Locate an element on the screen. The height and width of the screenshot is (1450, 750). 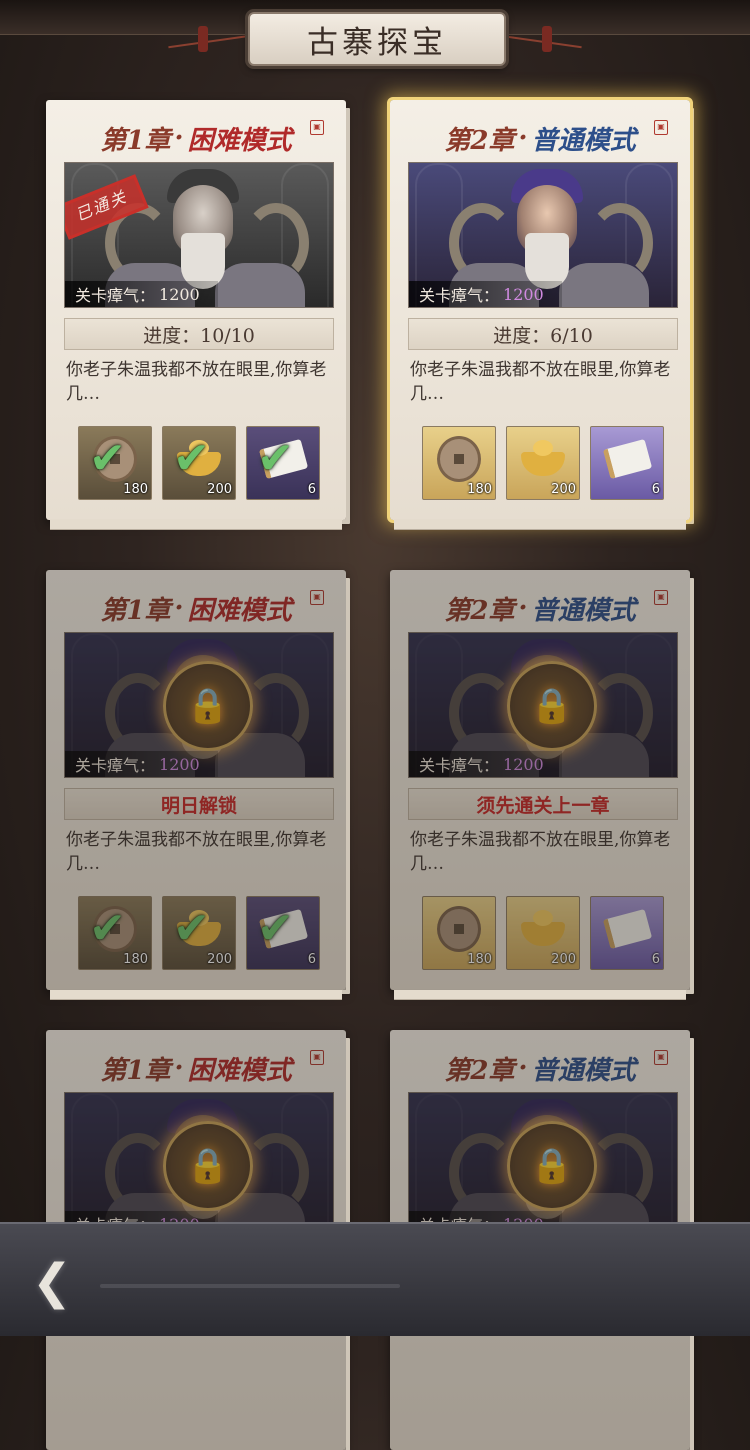
unlock-condition: 须先通关上一章 is located at coordinates (543, 804).